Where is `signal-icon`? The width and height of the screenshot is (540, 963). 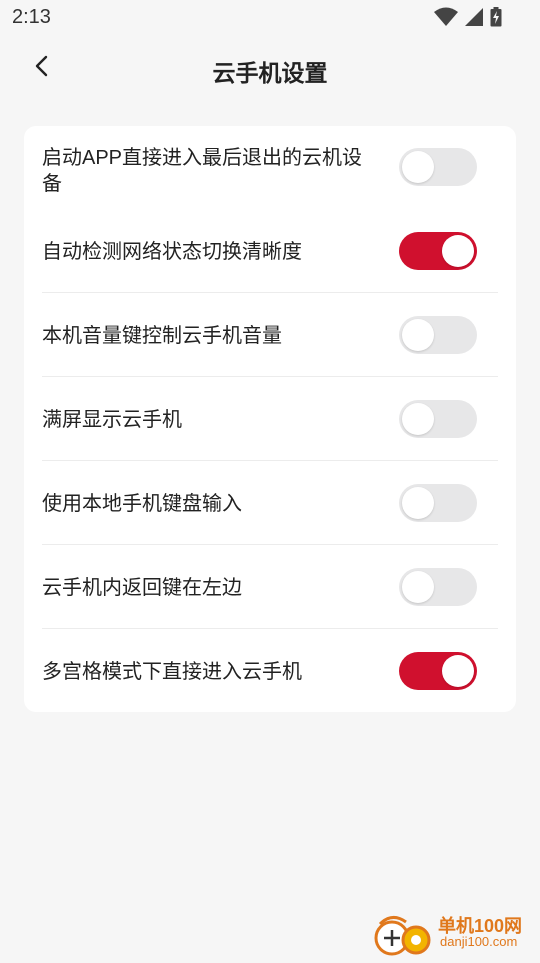 signal-icon is located at coordinates (474, 19).